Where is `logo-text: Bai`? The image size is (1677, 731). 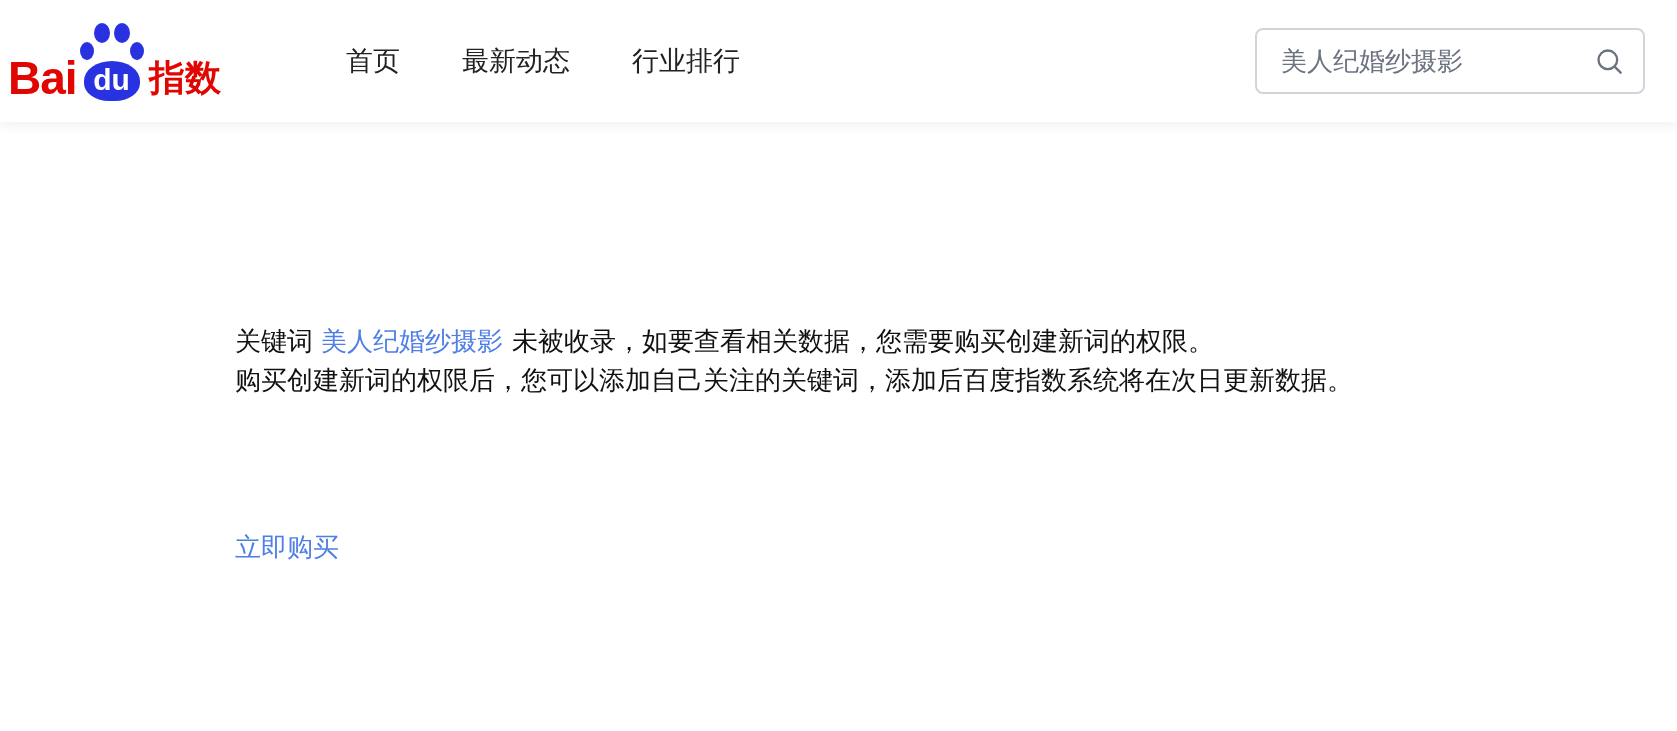 logo-text: Bai is located at coordinates (42, 78).